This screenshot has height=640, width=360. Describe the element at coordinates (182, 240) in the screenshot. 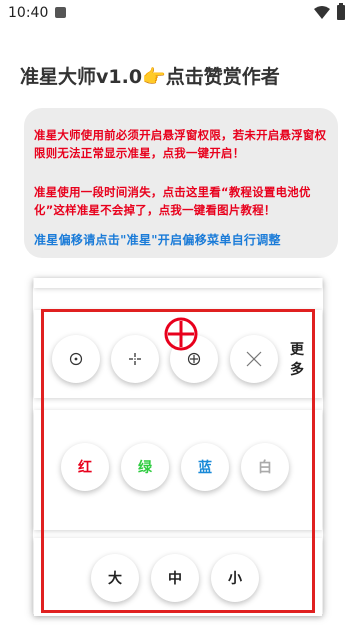

I see `offset-menu-notice: 准星偏移请点击"准星"开启偏移菜单自行调整` at that location.